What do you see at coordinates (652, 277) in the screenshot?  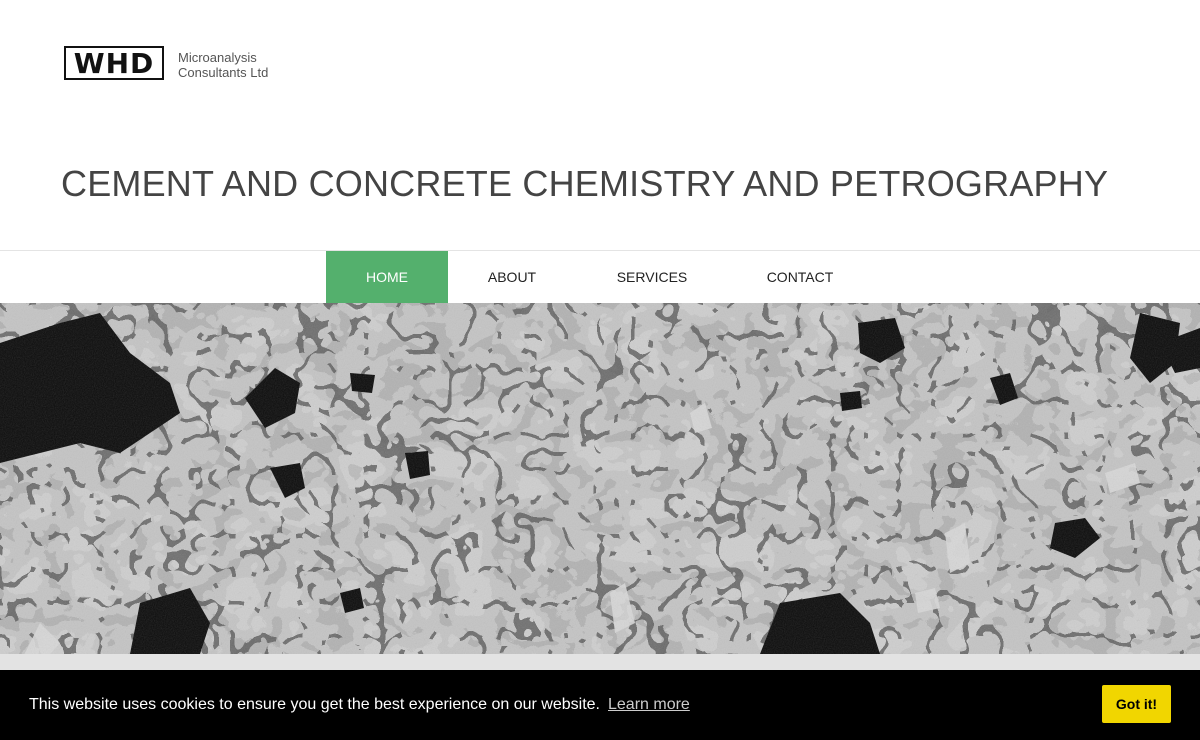 I see `nav-services: SERVICES` at bounding box center [652, 277].